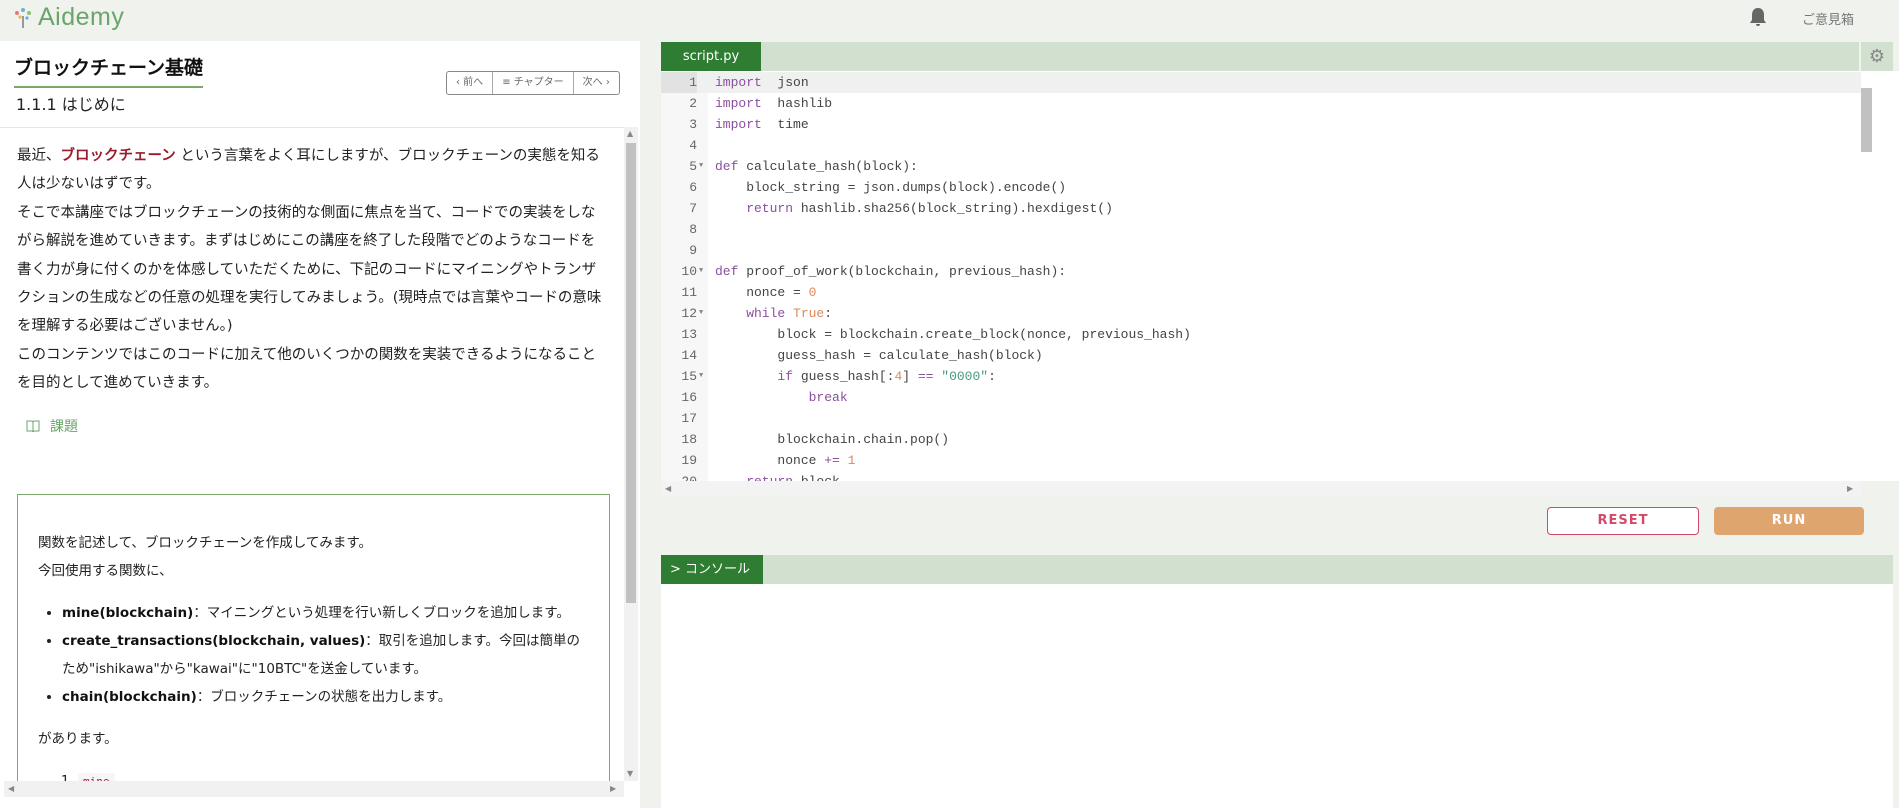 The height and width of the screenshot is (808, 1899). Describe the element at coordinates (23, 17) in the screenshot. I see `tree-logo-icon` at that location.